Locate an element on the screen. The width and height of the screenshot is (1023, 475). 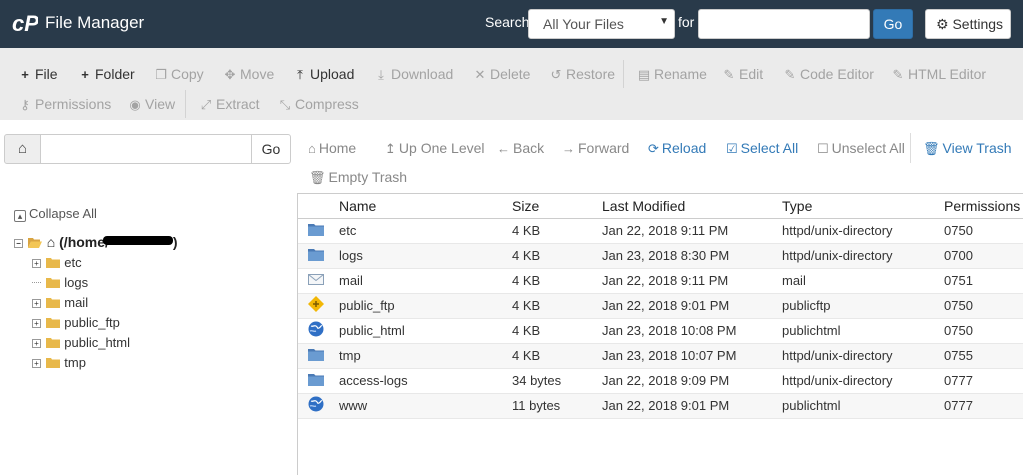
forward-button: → Forward is located at coordinates (595, 148).